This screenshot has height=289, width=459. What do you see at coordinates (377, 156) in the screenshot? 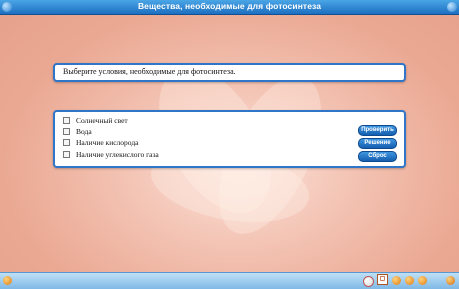
I see `reset-button: Сброс` at bounding box center [377, 156].